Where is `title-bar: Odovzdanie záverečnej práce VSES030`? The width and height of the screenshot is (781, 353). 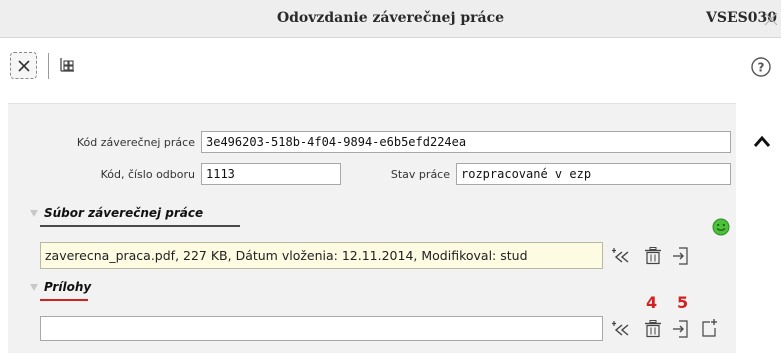 title-bar: Odovzdanie záverečnej práce VSES030 is located at coordinates (390, 19).